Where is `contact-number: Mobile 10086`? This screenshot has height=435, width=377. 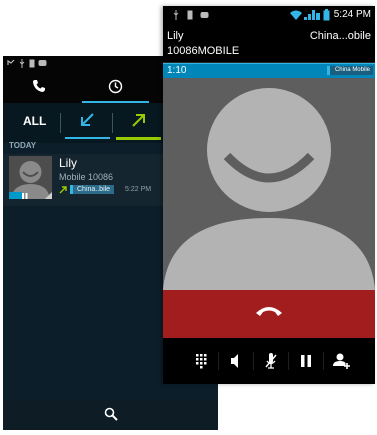 contact-number: Mobile 10086 is located at coordinates (86, 177).